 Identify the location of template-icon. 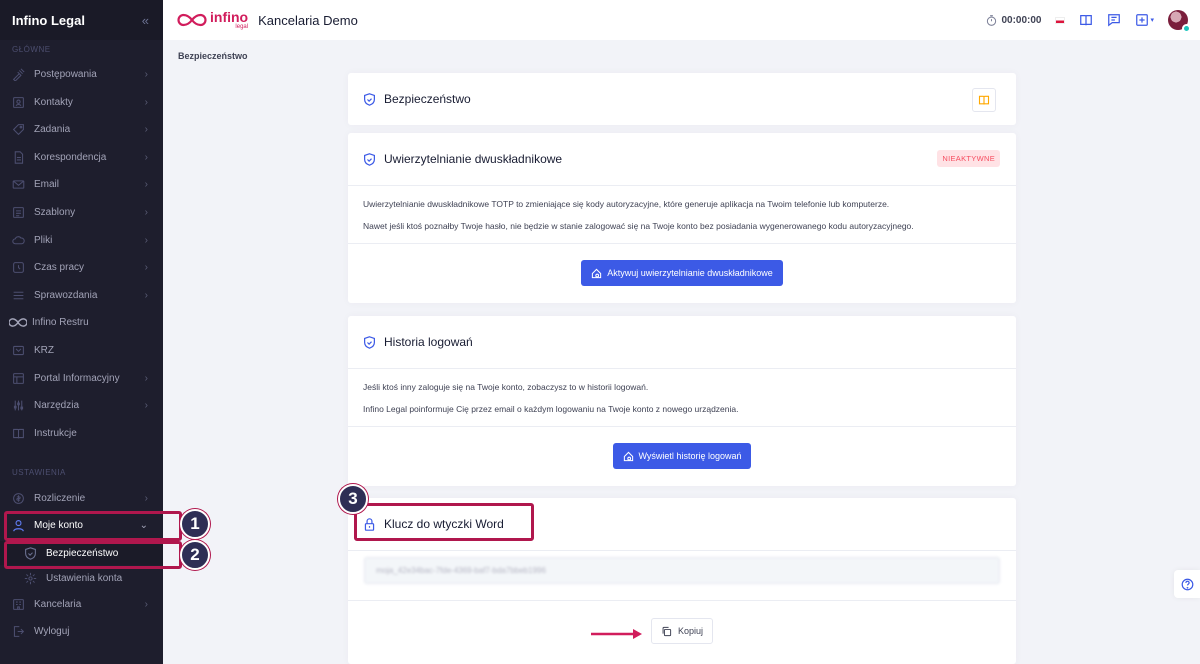
(18, 213).